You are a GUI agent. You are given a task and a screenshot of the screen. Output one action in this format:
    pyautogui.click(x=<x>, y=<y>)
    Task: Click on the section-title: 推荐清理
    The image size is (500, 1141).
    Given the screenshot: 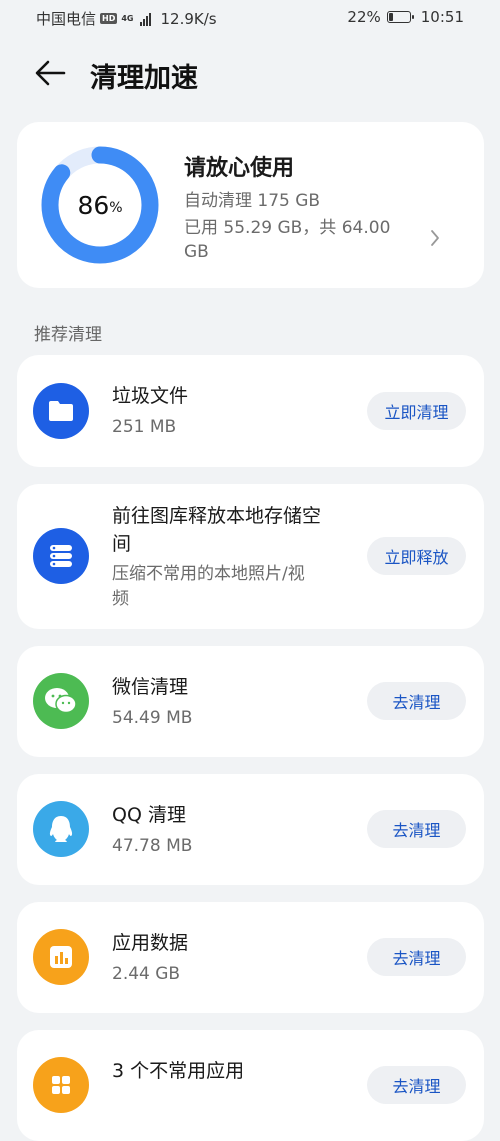 What is the action you would take?
    pyautogui.click(x=68, y=335)
    